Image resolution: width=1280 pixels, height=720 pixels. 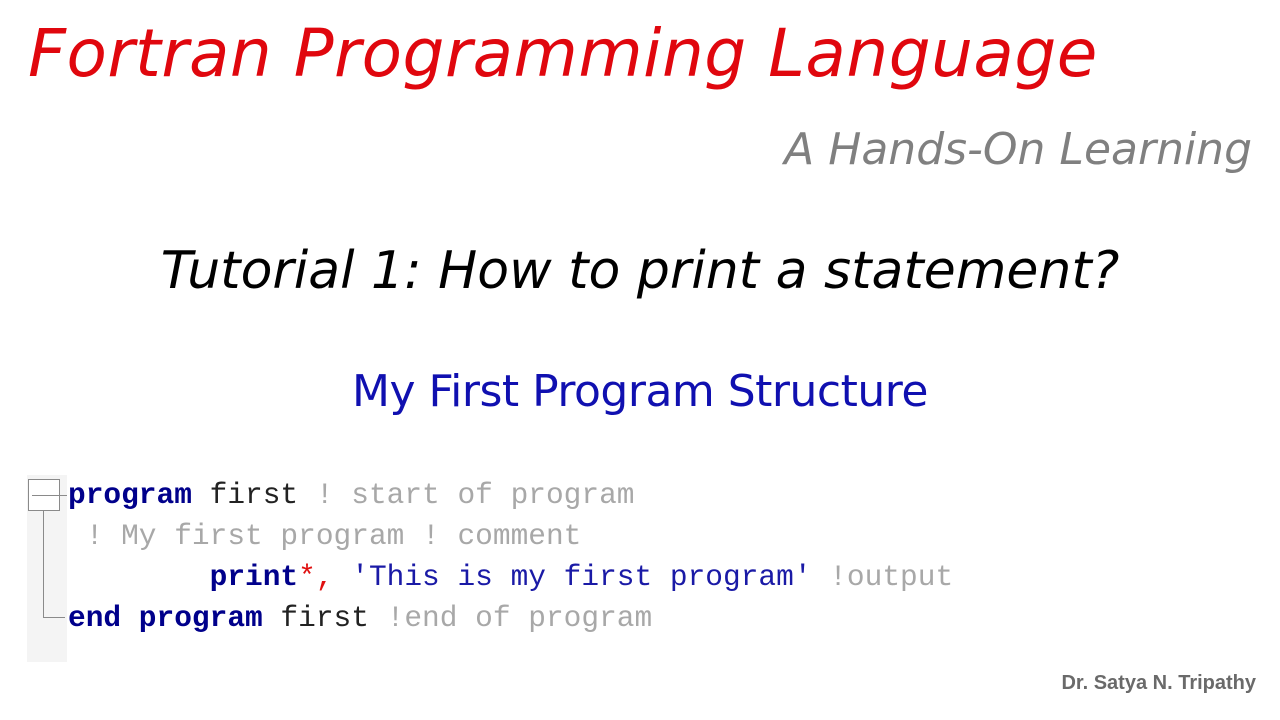 I want to click on slide-title: Fortran Programming Language, so click(x=563, y=53).